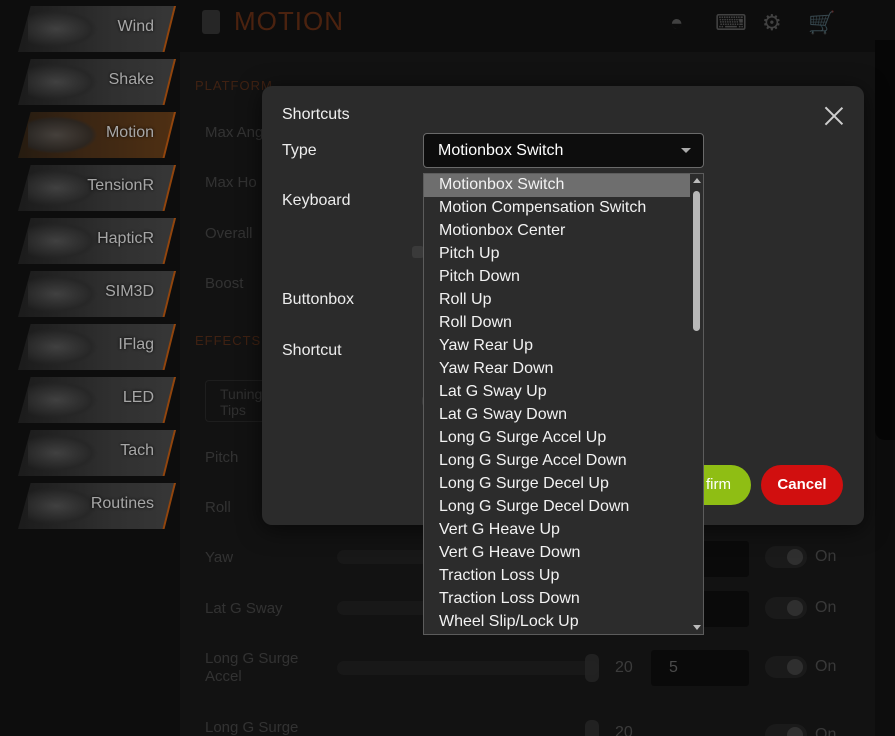  Describe the element at coordinates (557, 507) in the screenshot. I see `dropdown-option: Long G Surge Decel Down` at that location.